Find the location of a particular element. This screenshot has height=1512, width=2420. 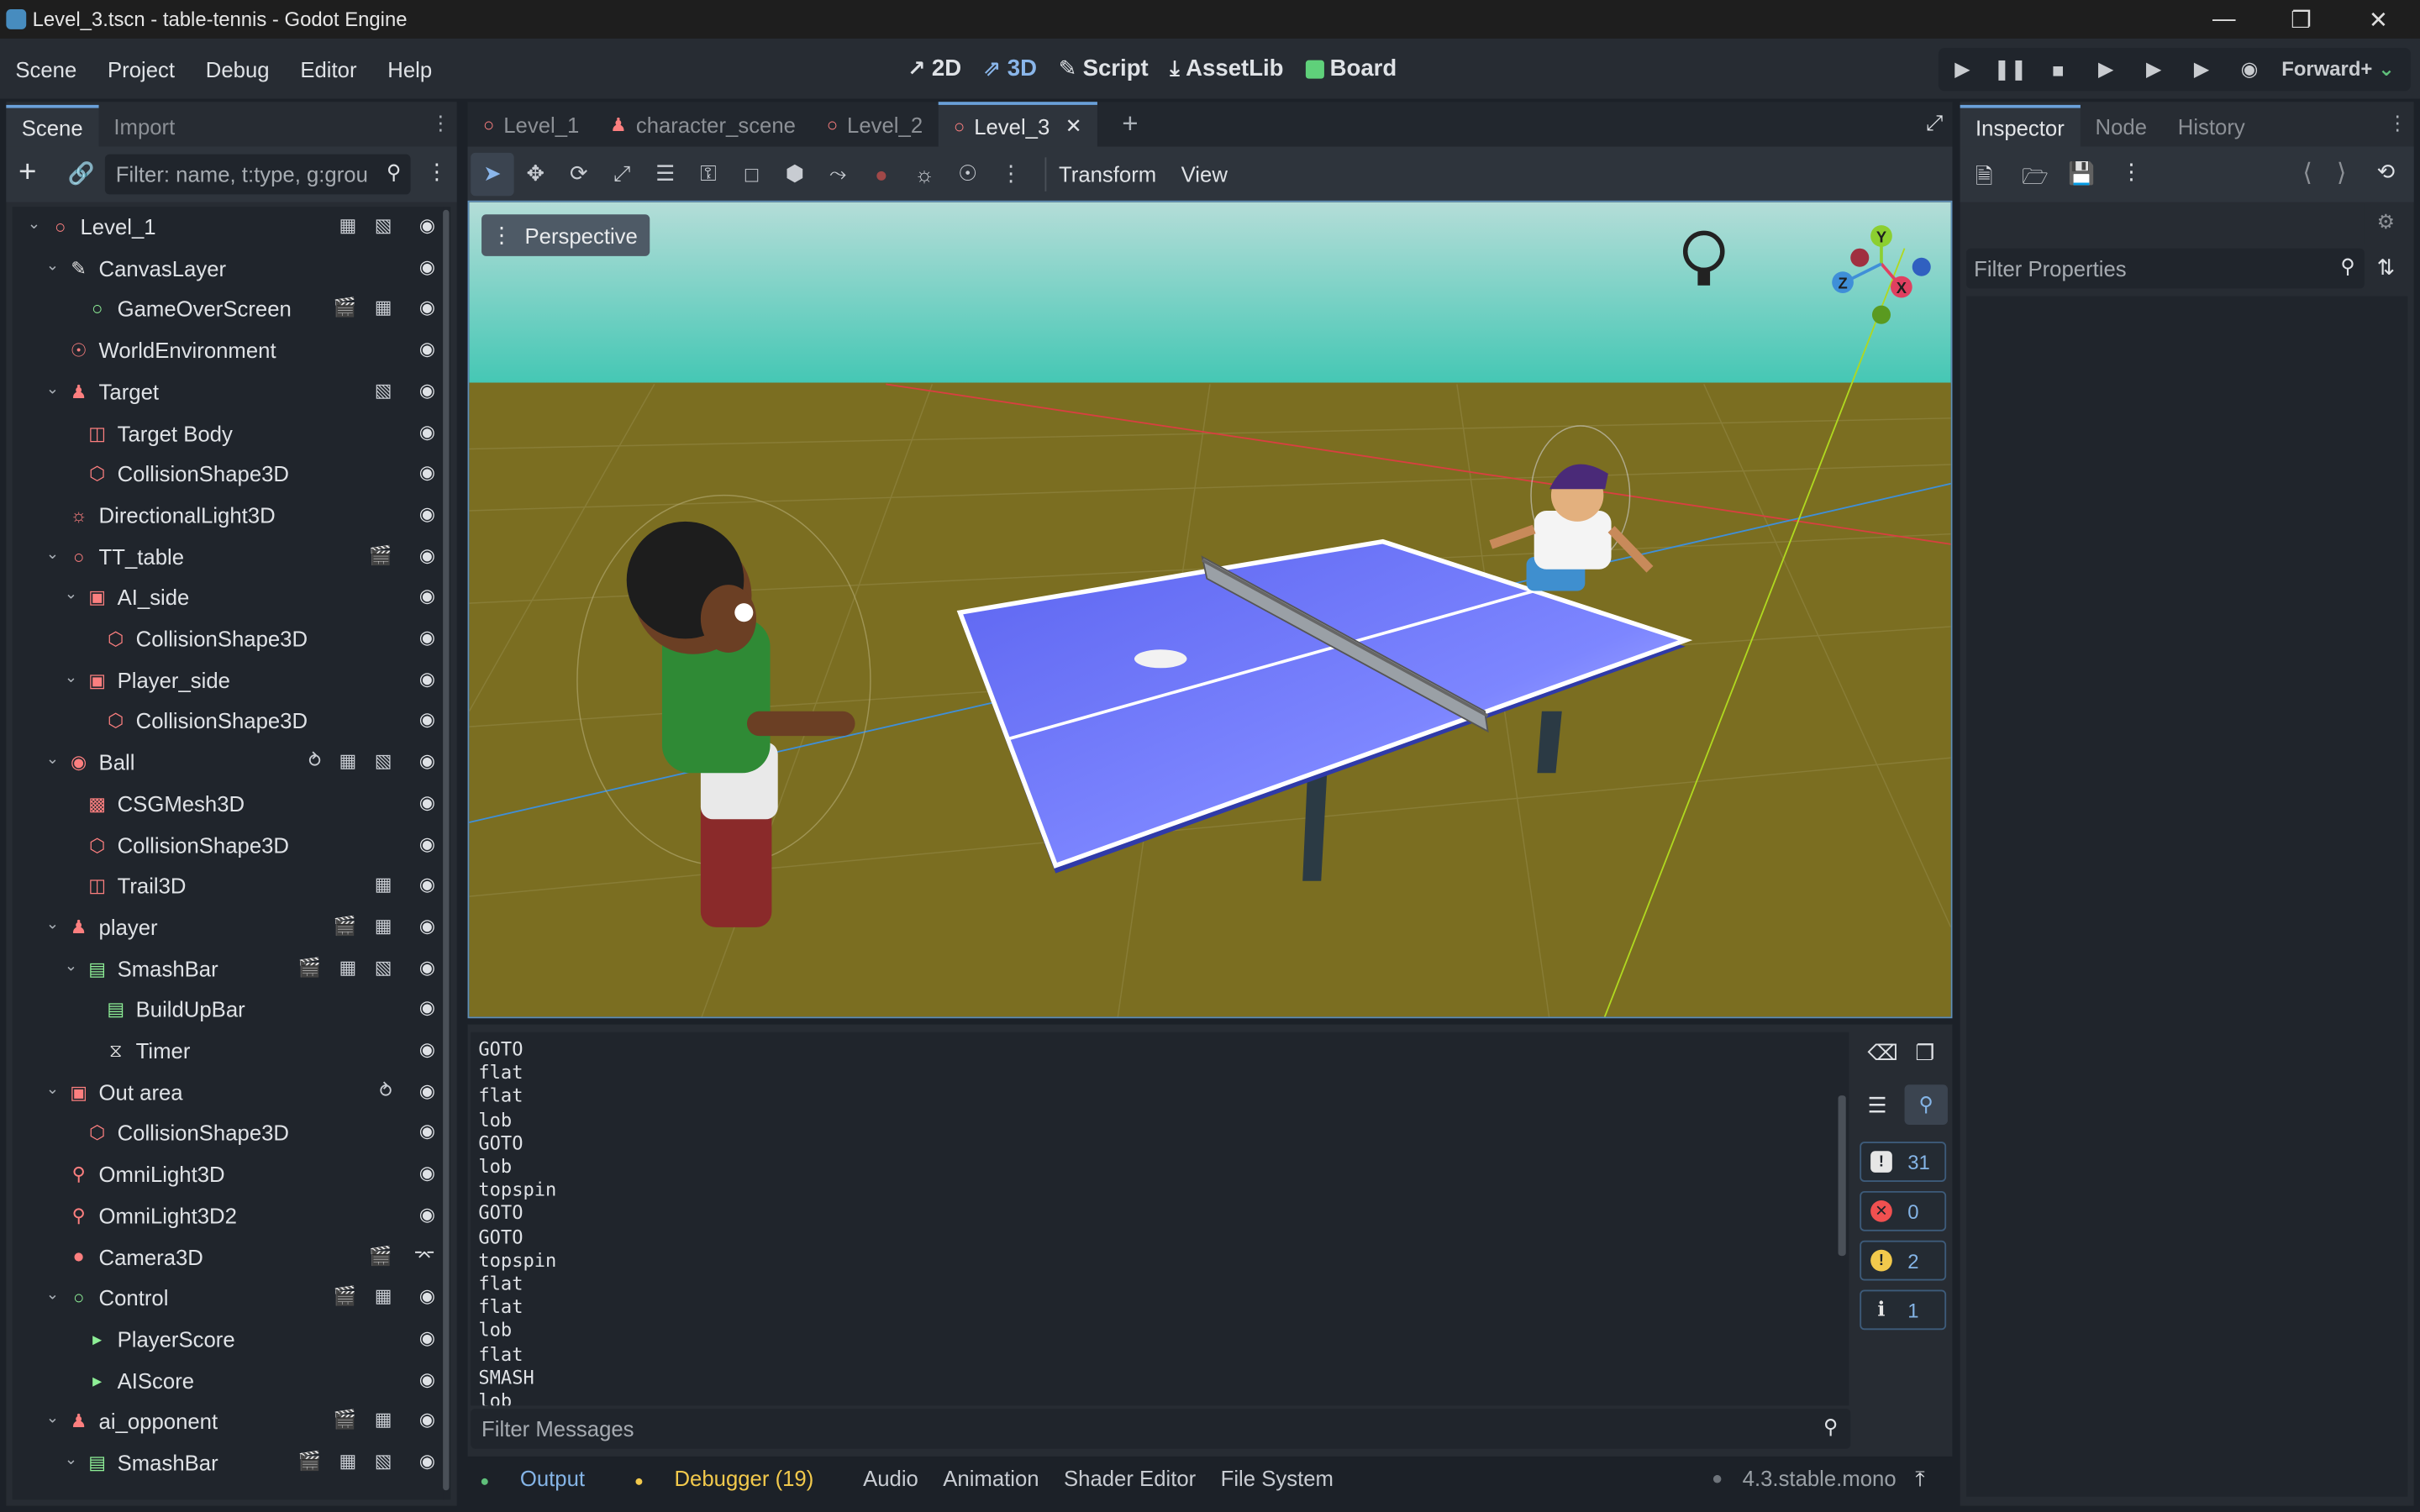

menu-scene: Scene is located at coordinates (46, 68).